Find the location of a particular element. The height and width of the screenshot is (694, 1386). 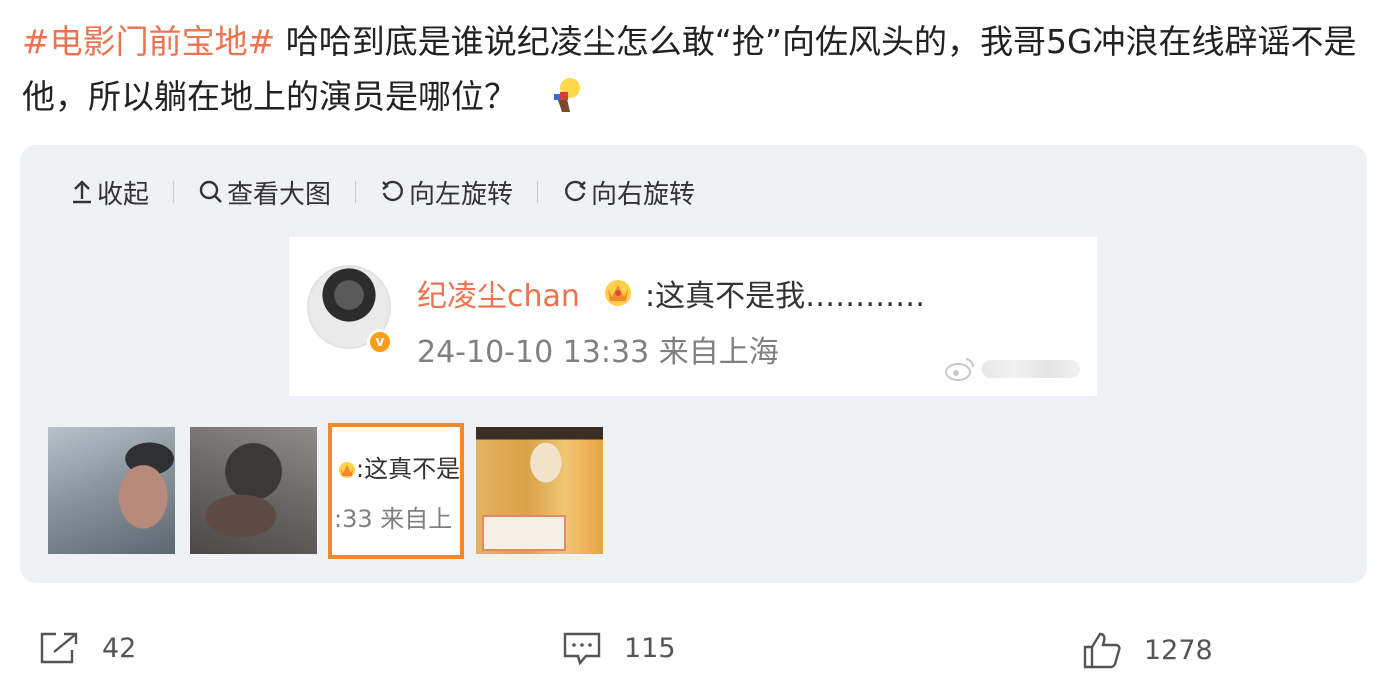

rotate-right-icon is located at coordinates (575, 191).